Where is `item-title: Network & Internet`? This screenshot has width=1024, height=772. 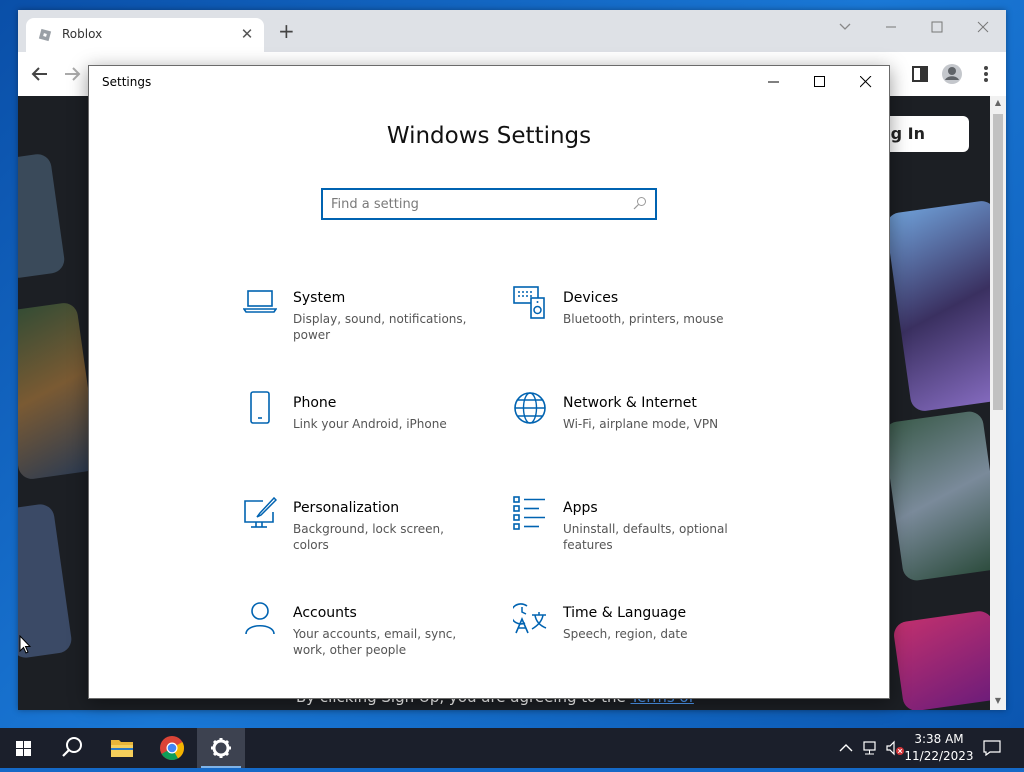
item-title: Network & Internet is located at coordinates (630, 403).